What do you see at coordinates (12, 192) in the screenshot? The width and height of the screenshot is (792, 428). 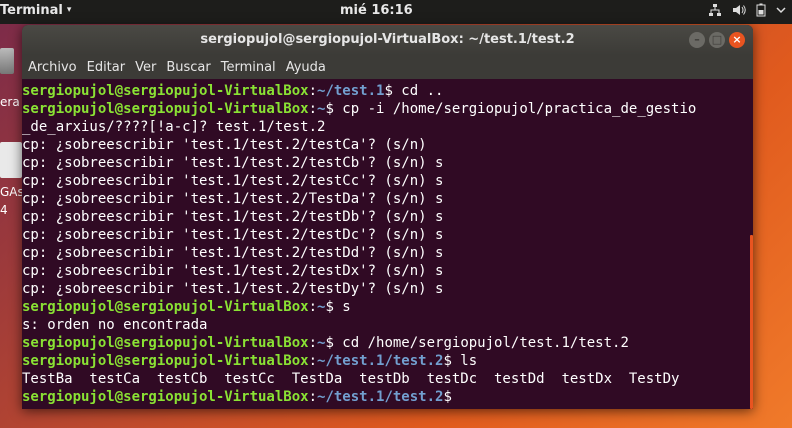 I see `vbox-label-line-1: GAs` at bounding box center [12, 192].